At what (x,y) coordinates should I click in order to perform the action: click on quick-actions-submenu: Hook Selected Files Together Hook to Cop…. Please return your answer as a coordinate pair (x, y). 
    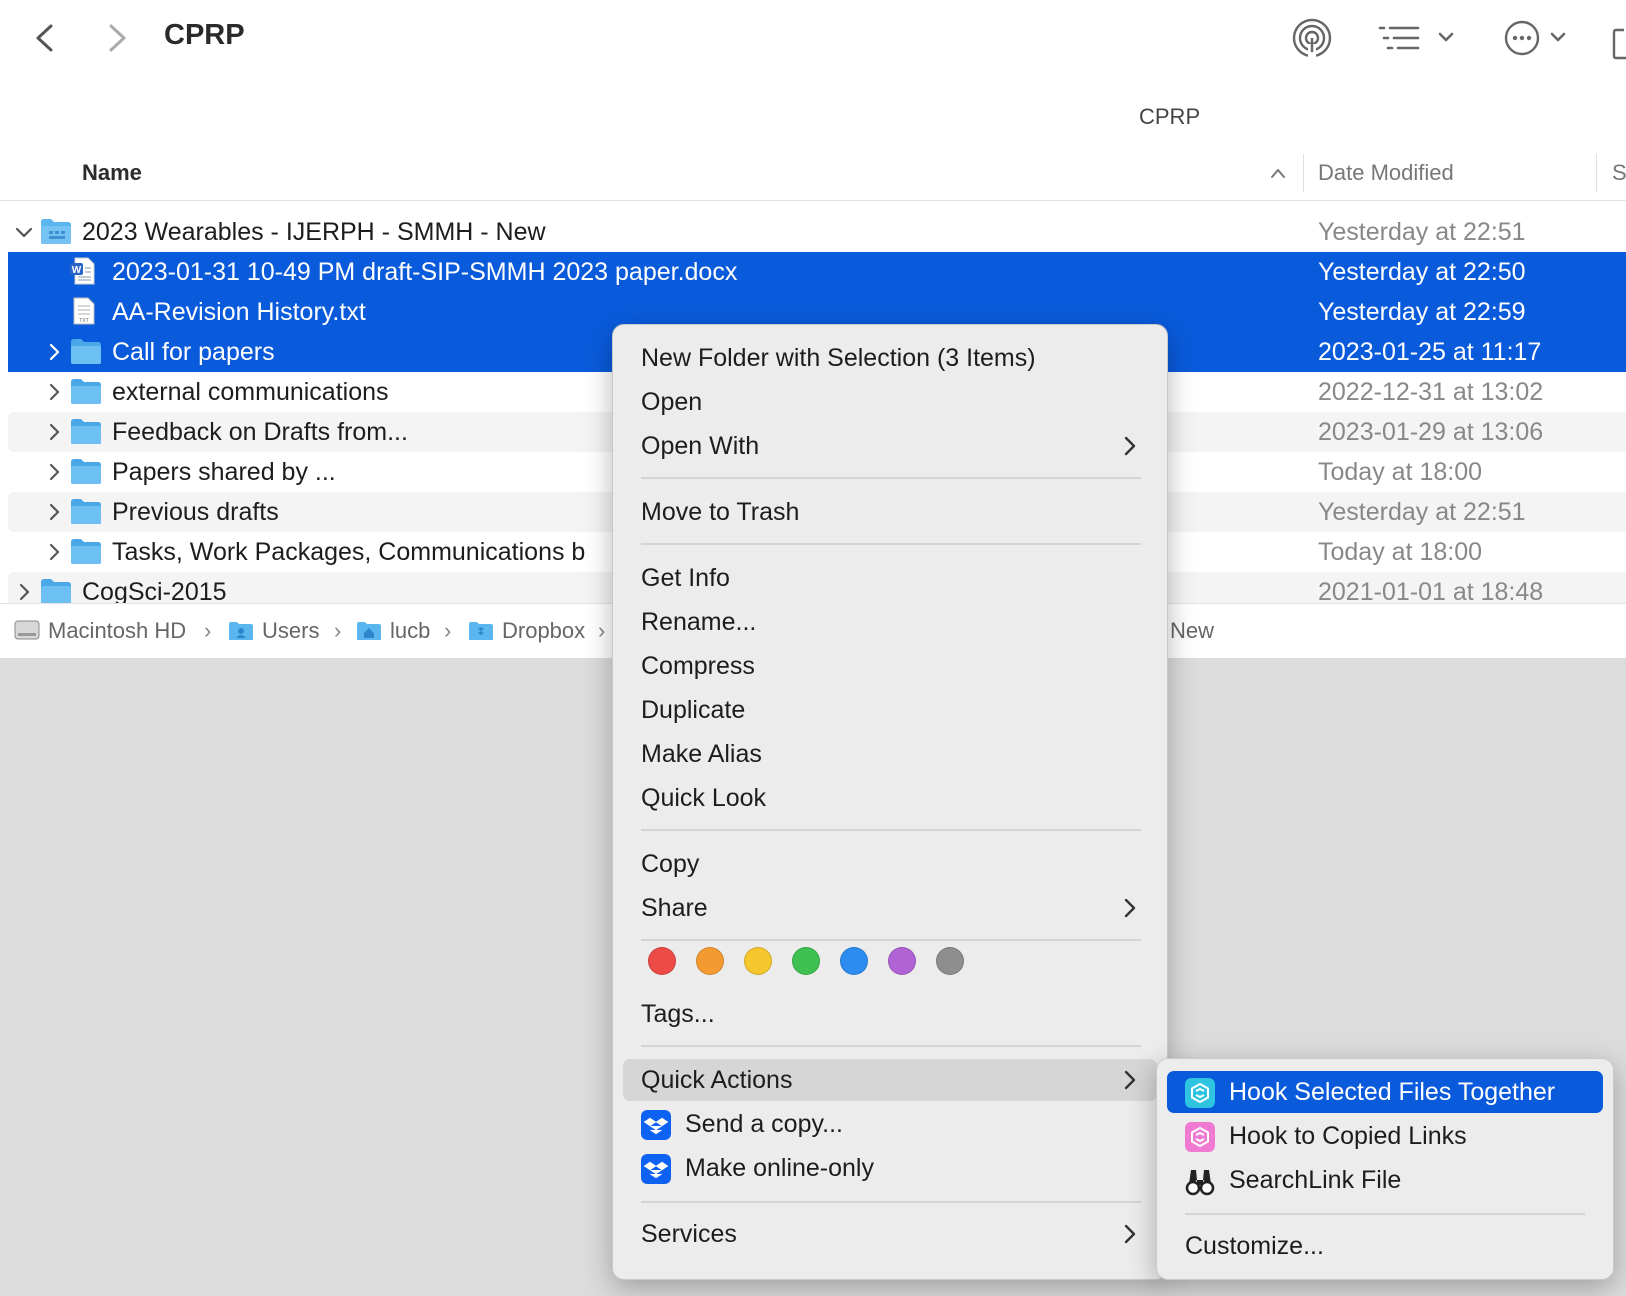
    Looking at the image, I should click on (1385, 1169).